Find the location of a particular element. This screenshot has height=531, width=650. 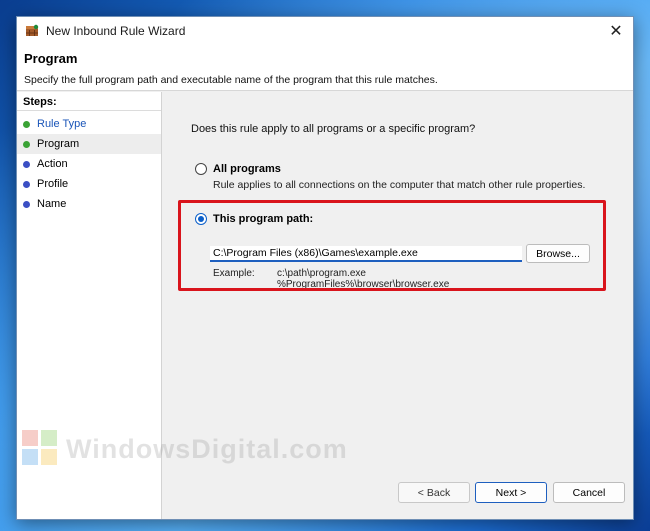

cancel-button: Cancel is located at coordinates (589, 492).